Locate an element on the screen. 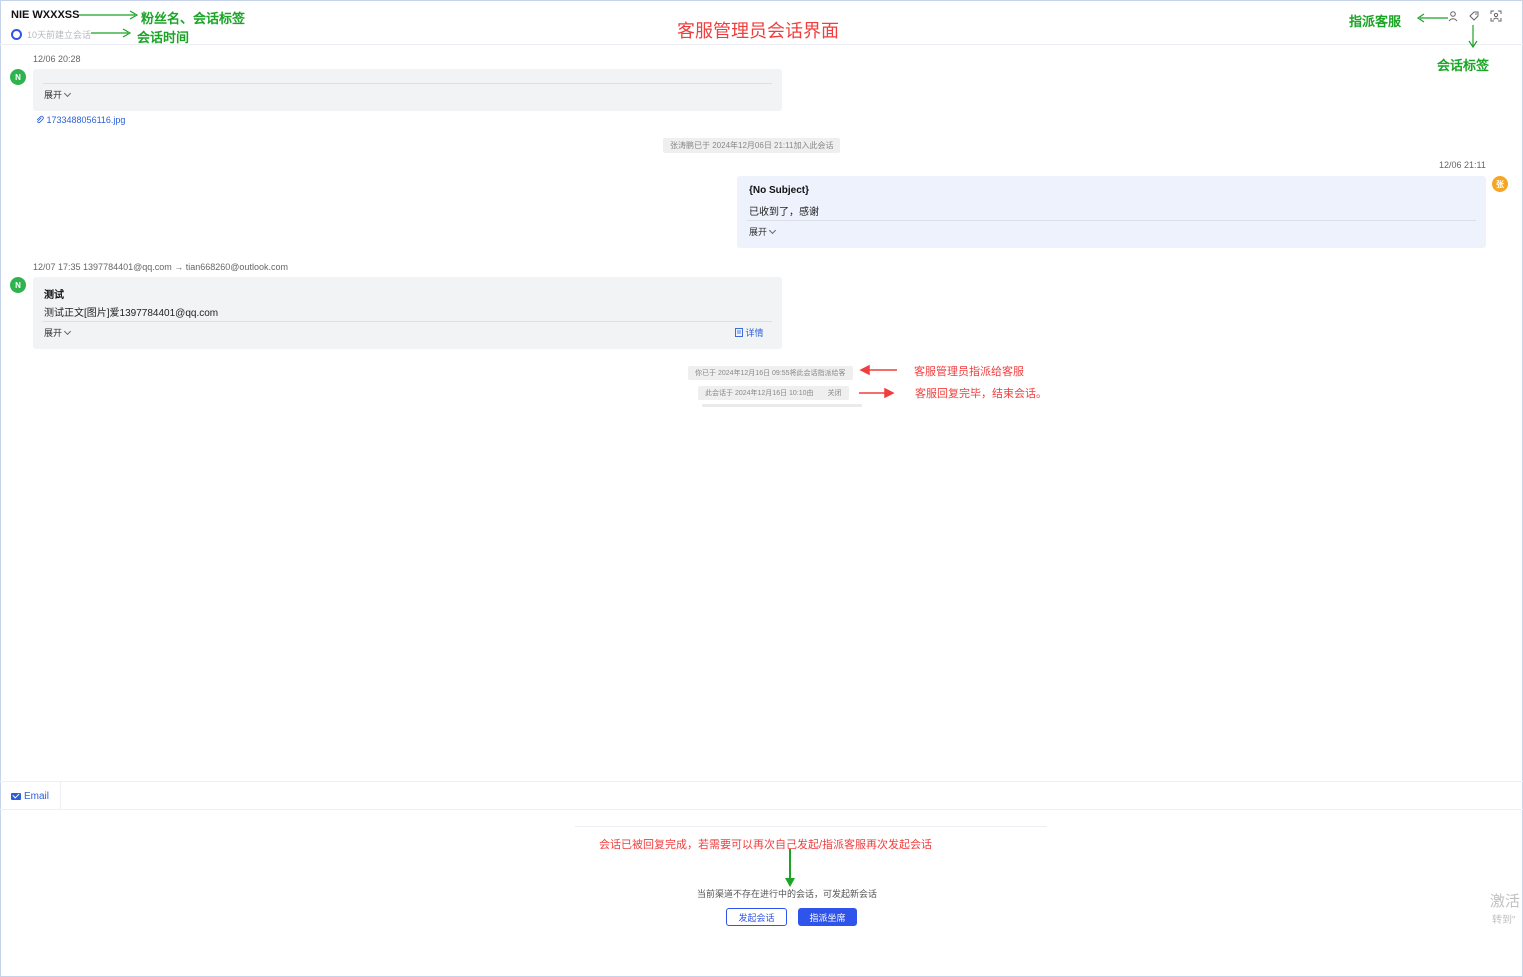 The image size is (1523, 977). tab-email-label: Email is located at coordinates (37, 796).